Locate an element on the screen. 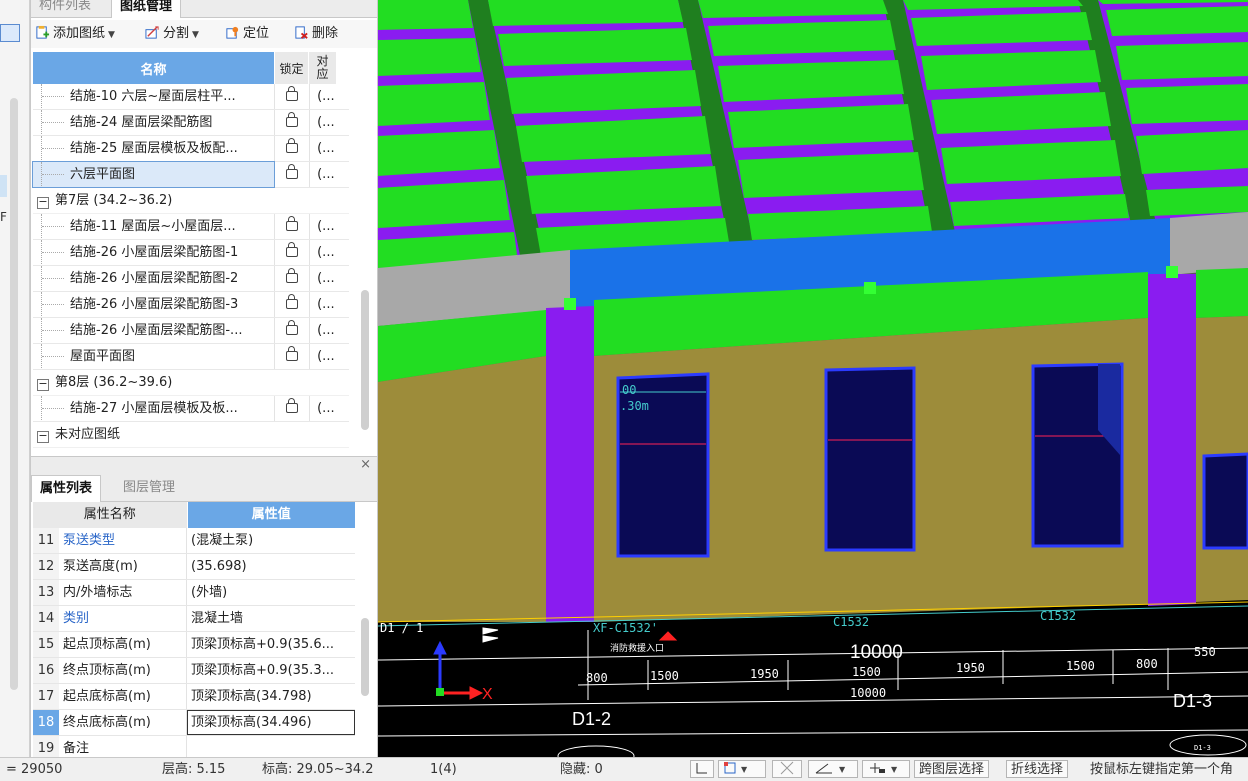 The image size is (1248, 781). property-value: (35.698) is located at coordinates (271, 566).